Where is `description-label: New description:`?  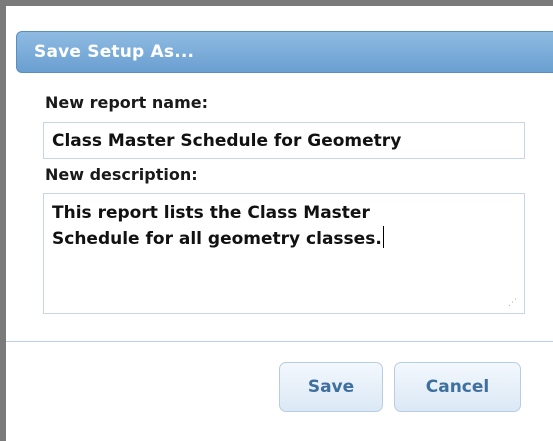
description-label: New description: is located at coordinates (121, 174).